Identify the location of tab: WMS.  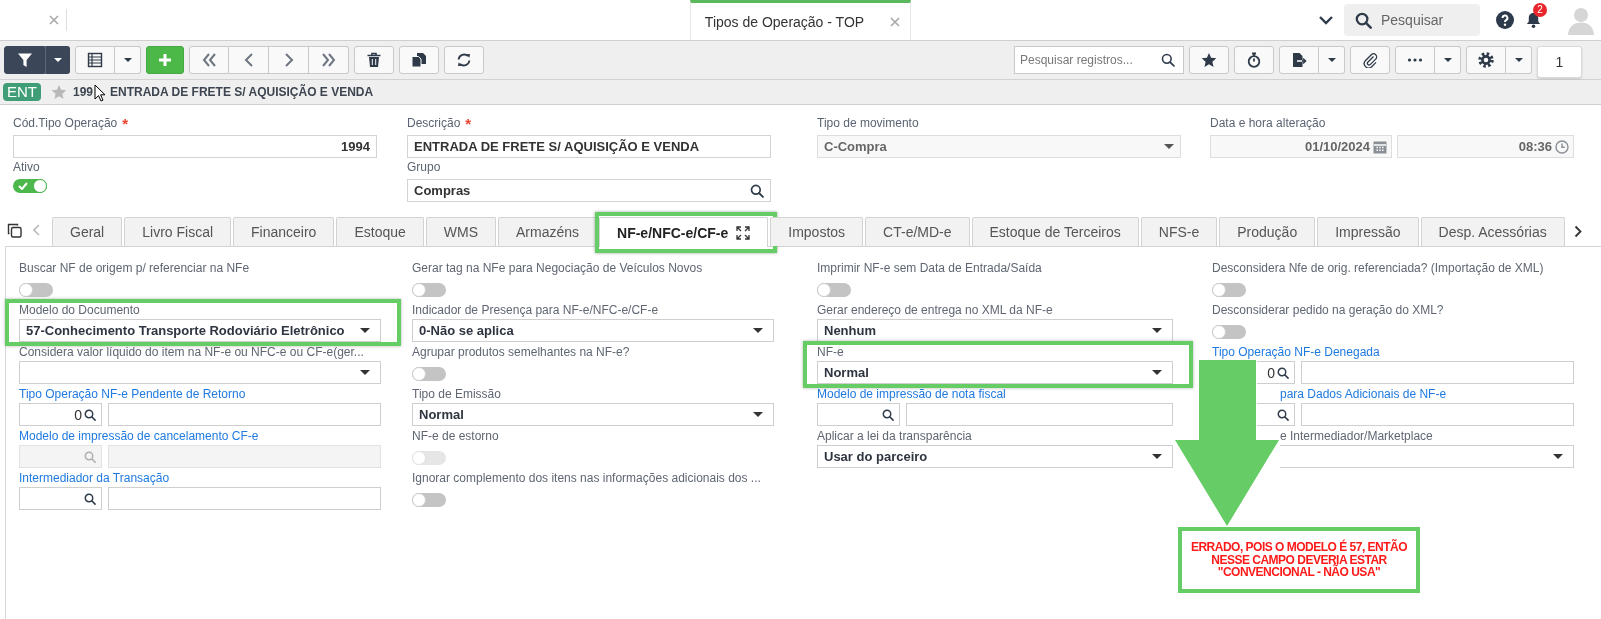
(460, 231).